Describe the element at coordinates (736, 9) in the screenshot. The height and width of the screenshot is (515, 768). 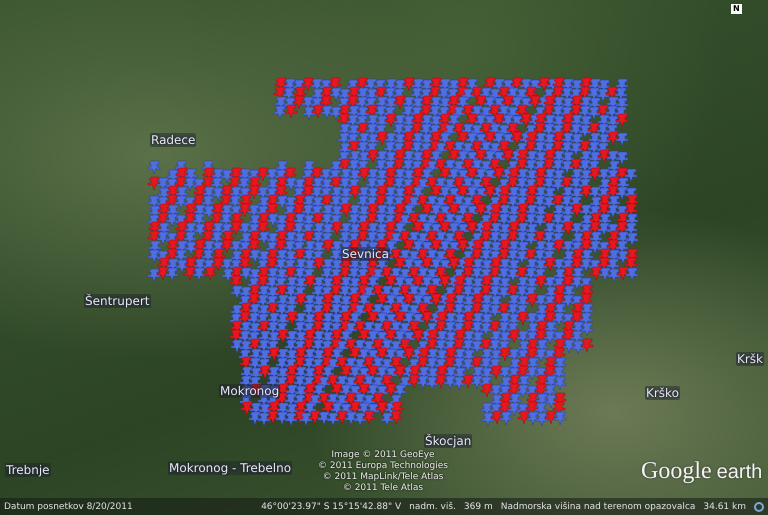
I see `compass-north-label: N` at that location.